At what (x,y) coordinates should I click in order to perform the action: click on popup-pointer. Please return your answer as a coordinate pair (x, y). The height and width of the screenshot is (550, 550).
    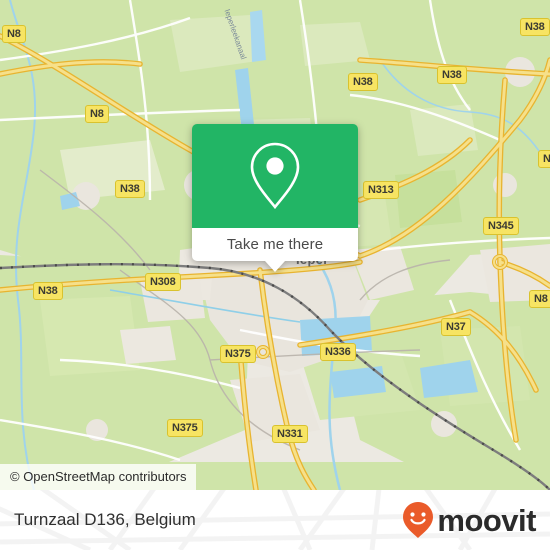
    Looking at the image, I should click on (275, 266).